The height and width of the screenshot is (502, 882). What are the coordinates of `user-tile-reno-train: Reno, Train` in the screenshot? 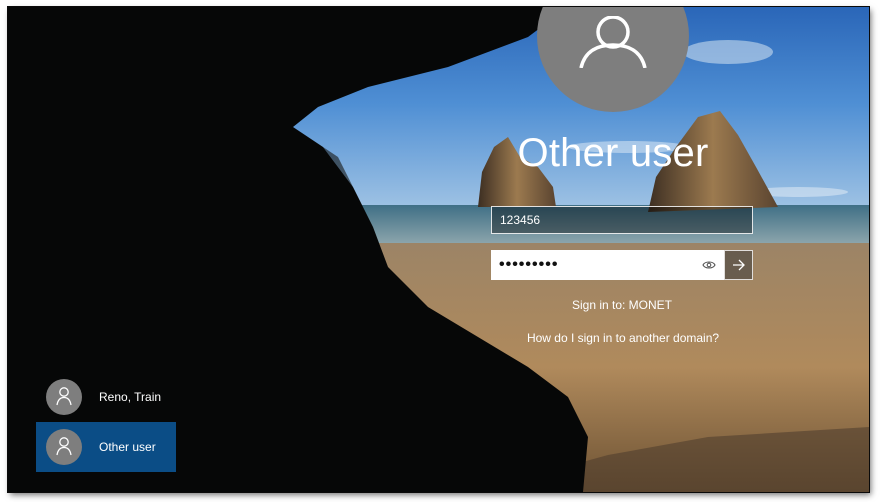 It's located at (106, 397).